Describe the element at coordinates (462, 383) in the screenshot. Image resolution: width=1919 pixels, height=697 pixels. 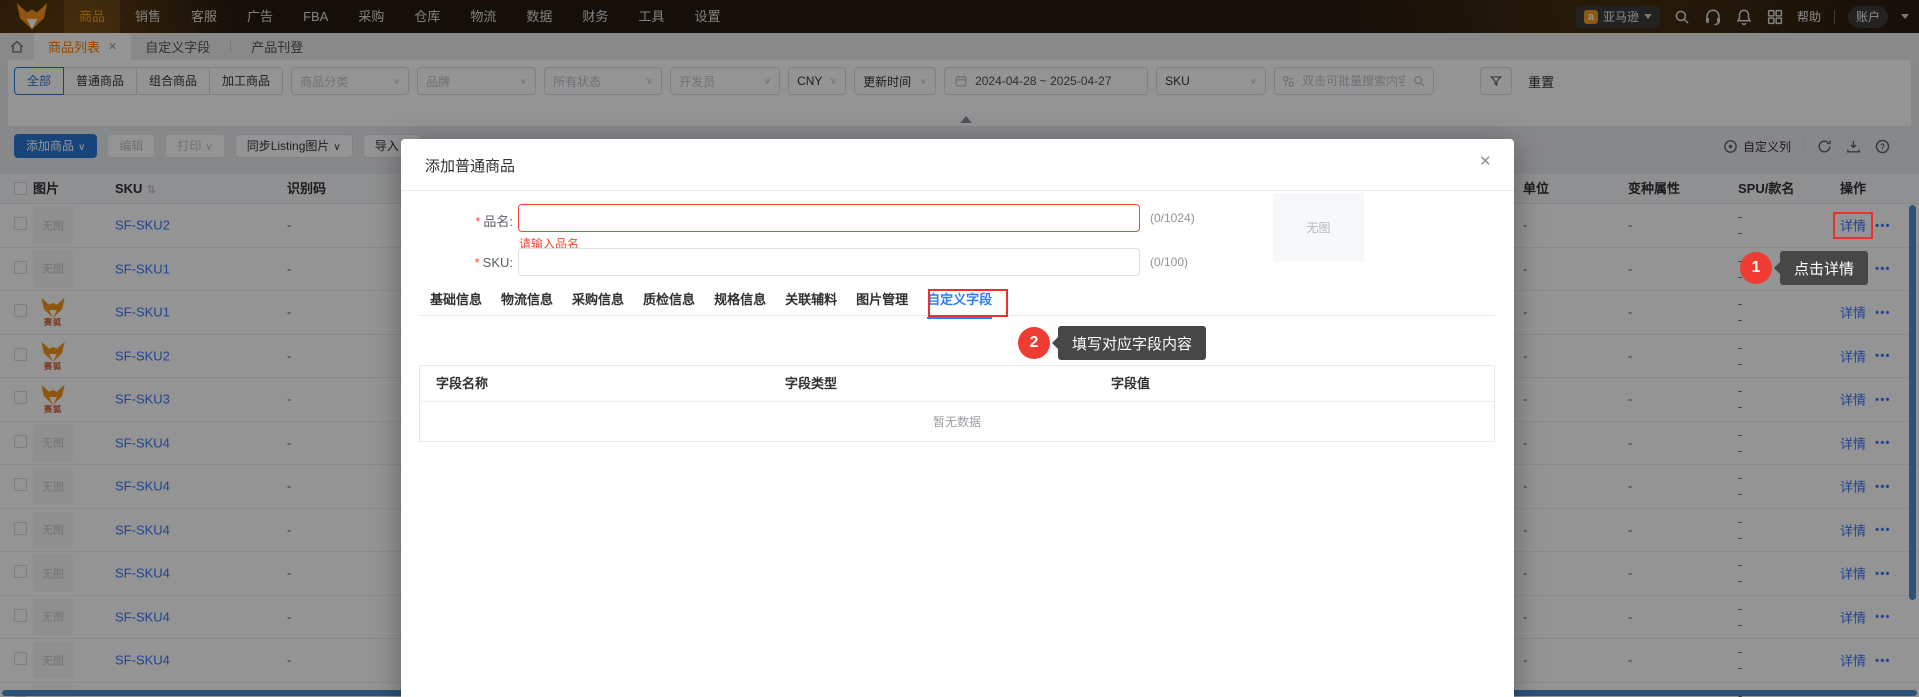
I see `cf-header-name: 字段名称` at that location.